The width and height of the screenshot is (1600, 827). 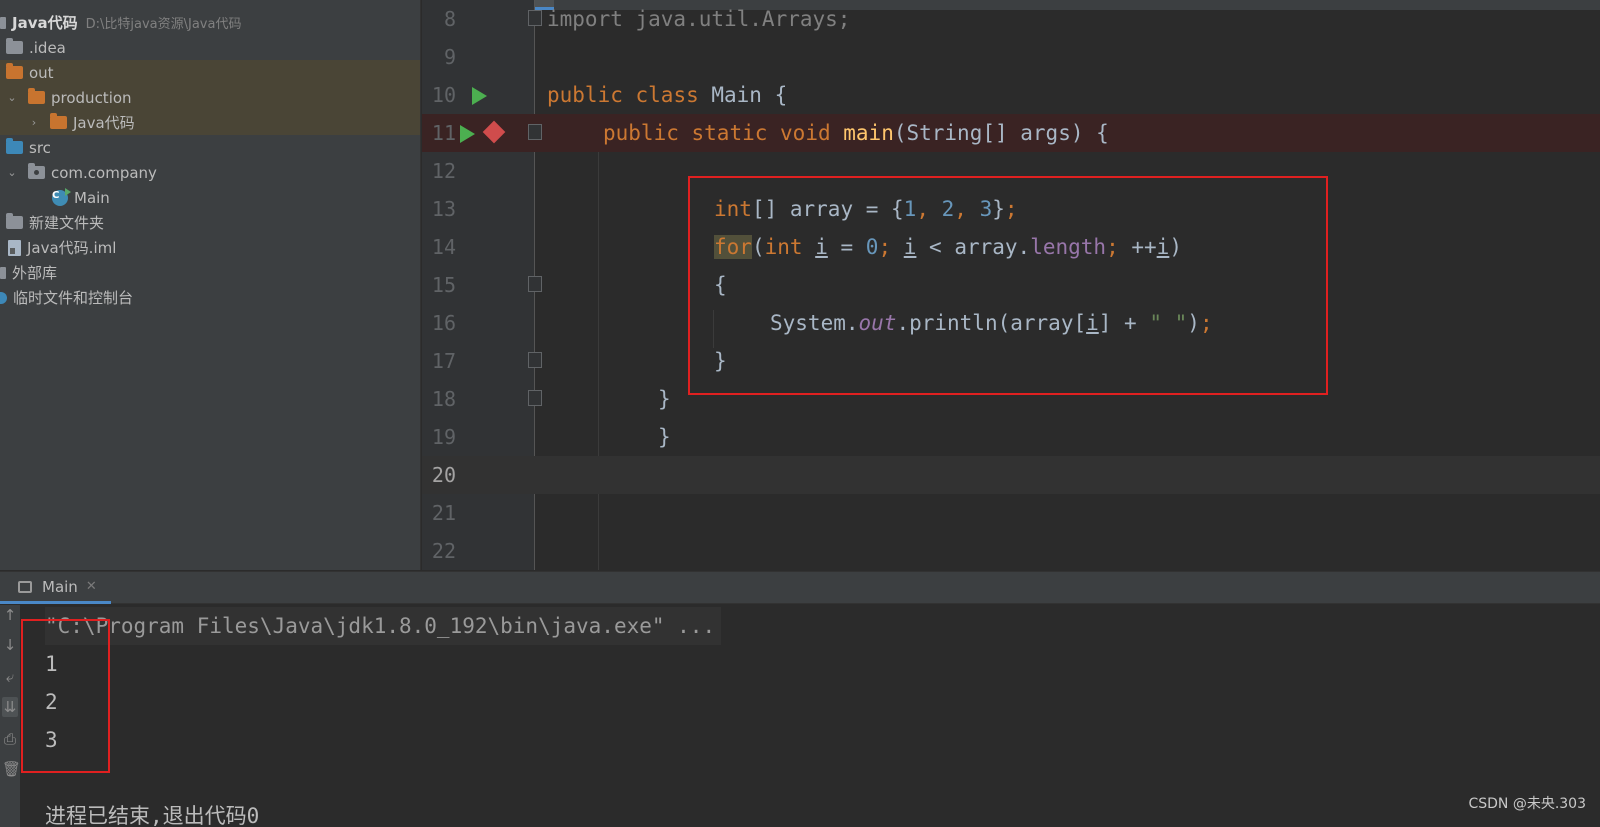 What do you see at coordinates (67, 223) in the screenshot?
I see `tree-item-label: 新建文件夹` at bounding box center [67, 223].